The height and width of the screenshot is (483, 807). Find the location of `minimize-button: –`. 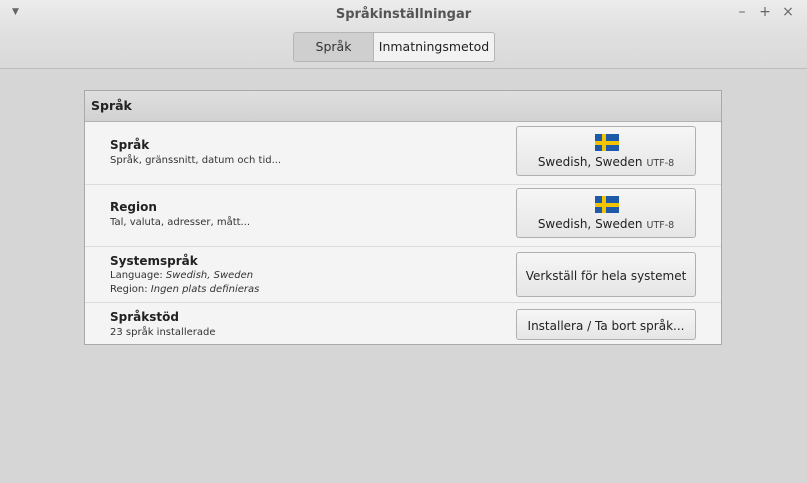

minimize-button: – is located at coordinates (742, 12).